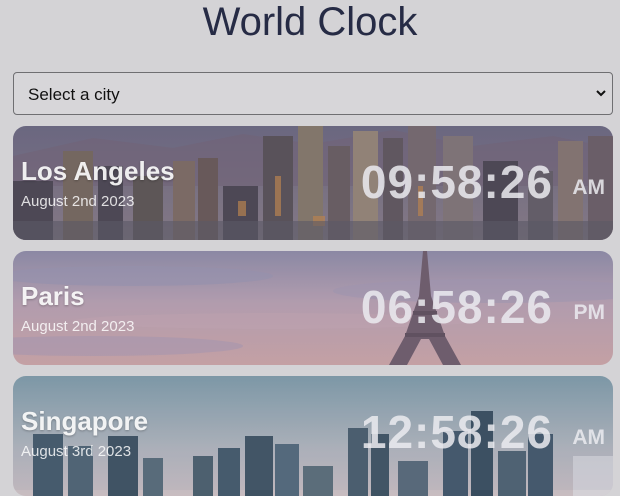  What do you see at coordinates (589, 312) in the screenshot?
I see `clock-period: PM` at bounding box center [589, 312].